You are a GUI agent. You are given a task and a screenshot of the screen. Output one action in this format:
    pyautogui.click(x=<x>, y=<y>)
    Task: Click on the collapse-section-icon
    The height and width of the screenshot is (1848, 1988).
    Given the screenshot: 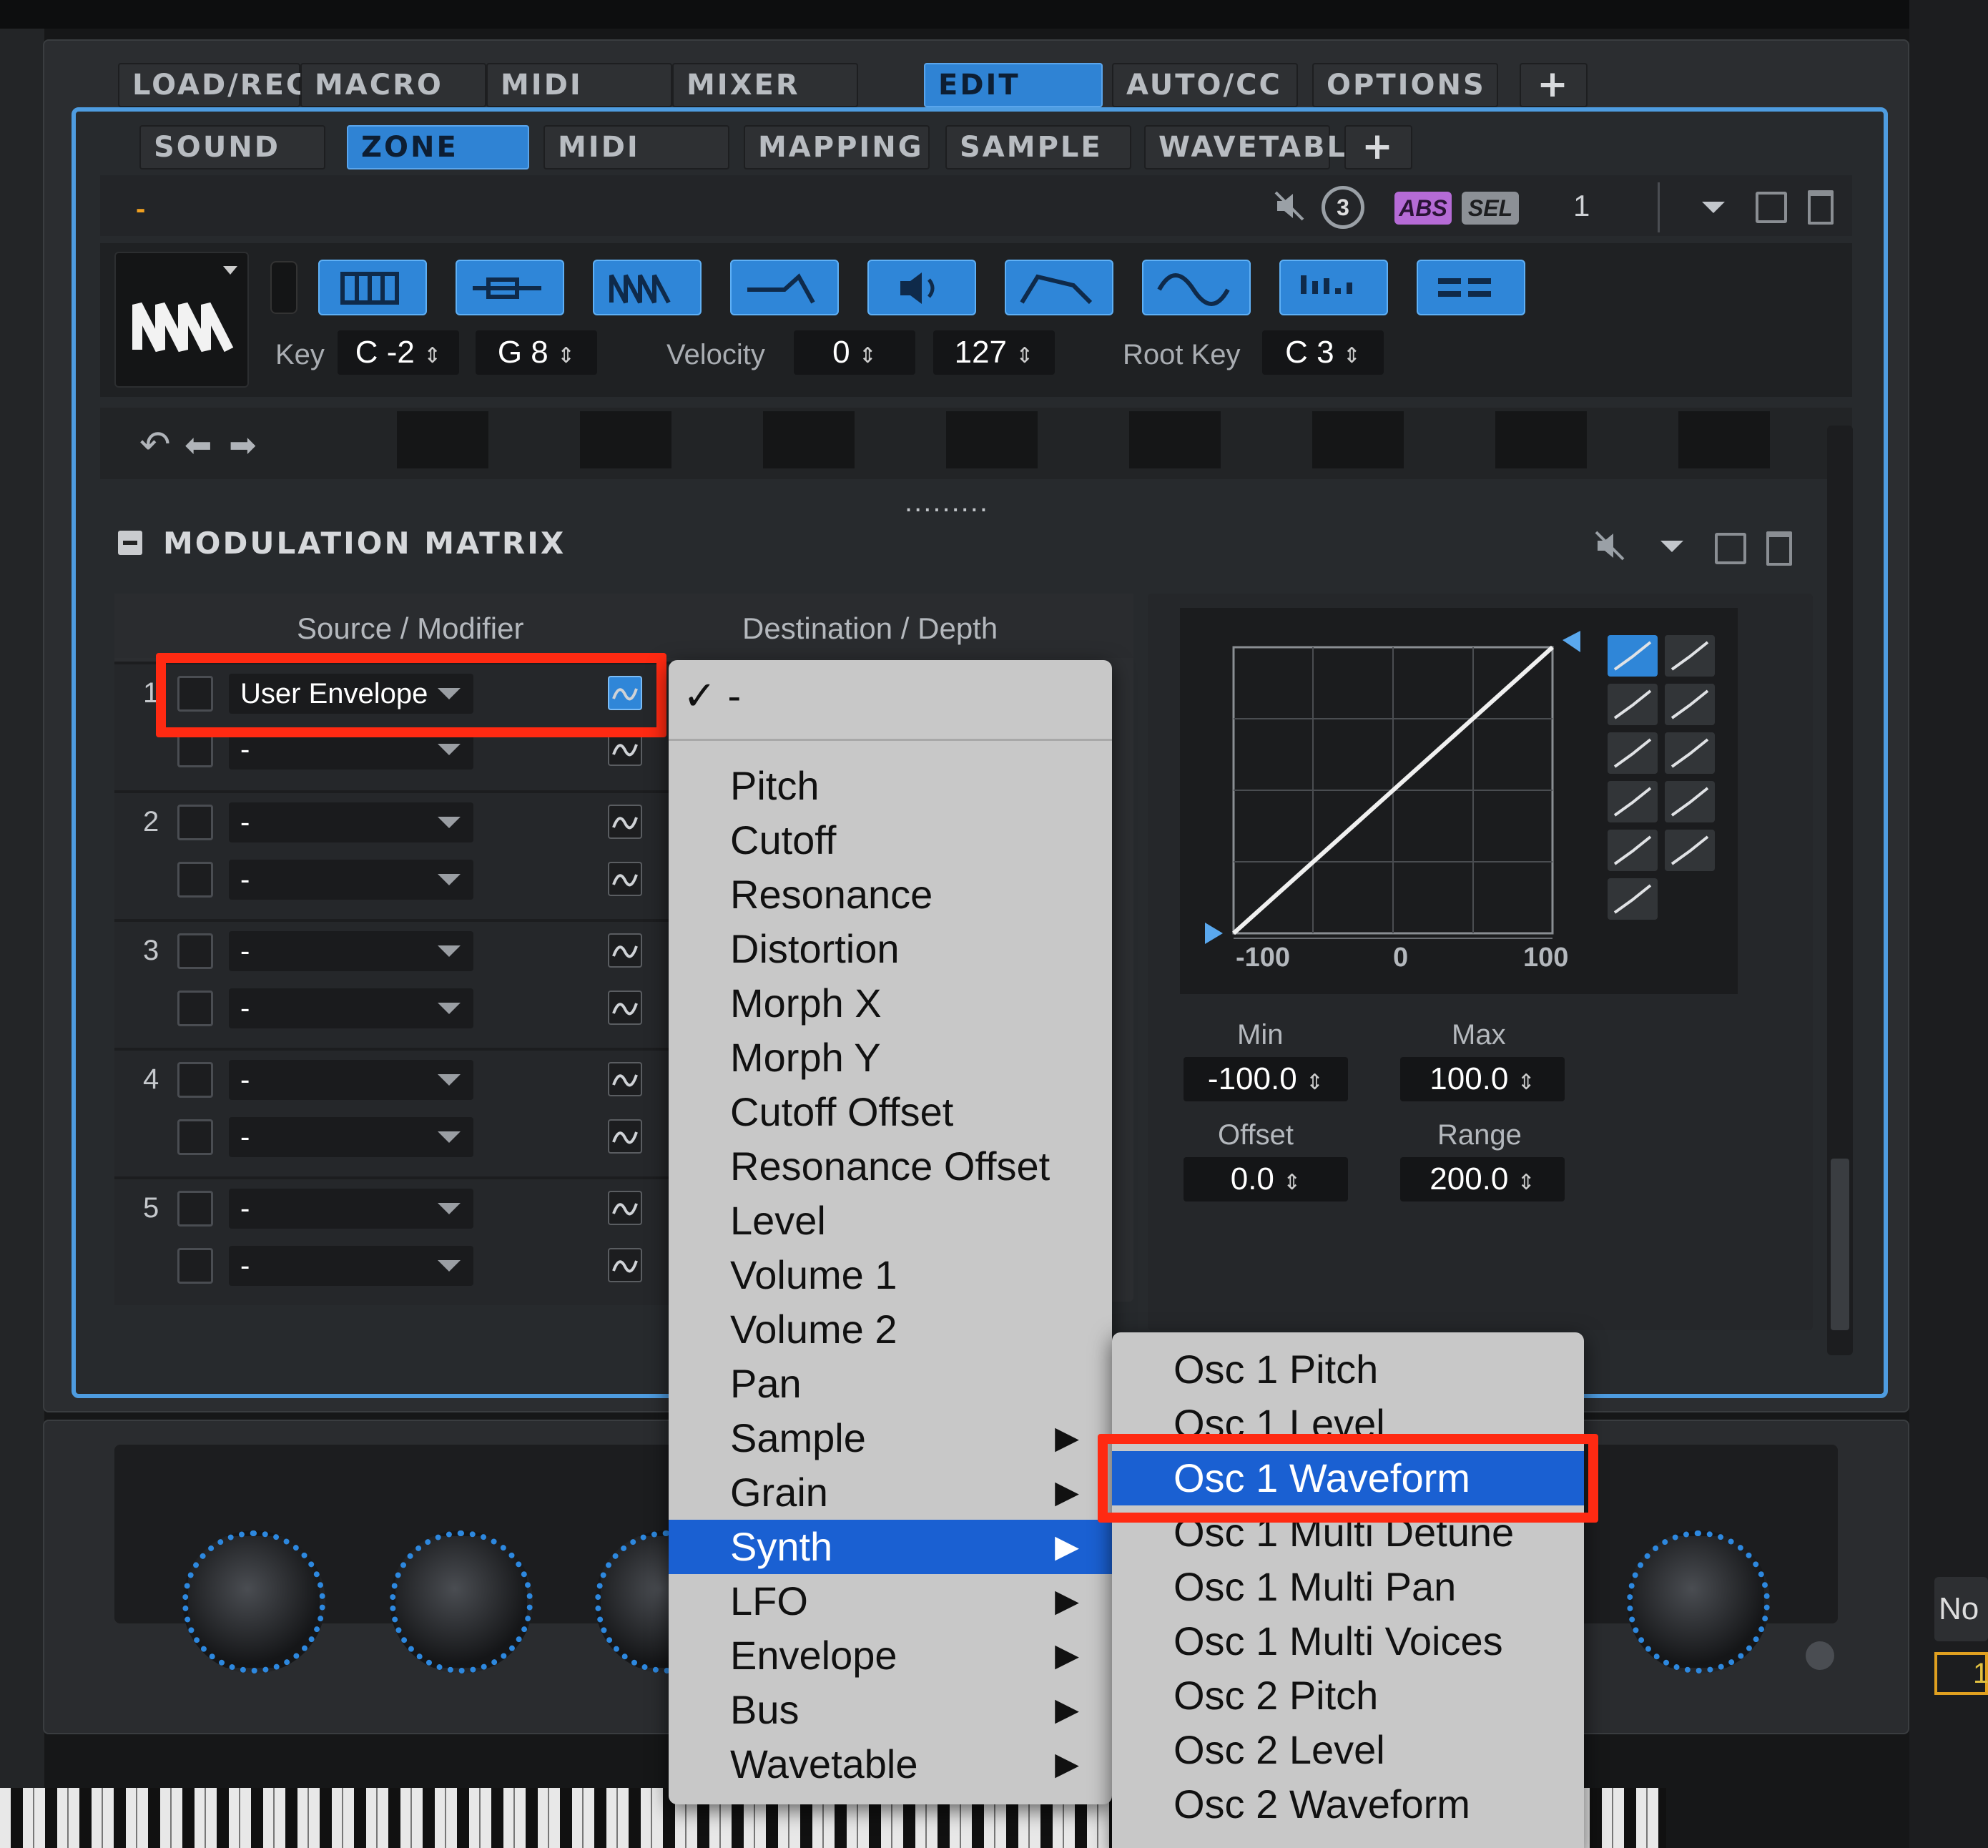 What is the action you would take?
    pyautogui.click(x=130, y=543)
    